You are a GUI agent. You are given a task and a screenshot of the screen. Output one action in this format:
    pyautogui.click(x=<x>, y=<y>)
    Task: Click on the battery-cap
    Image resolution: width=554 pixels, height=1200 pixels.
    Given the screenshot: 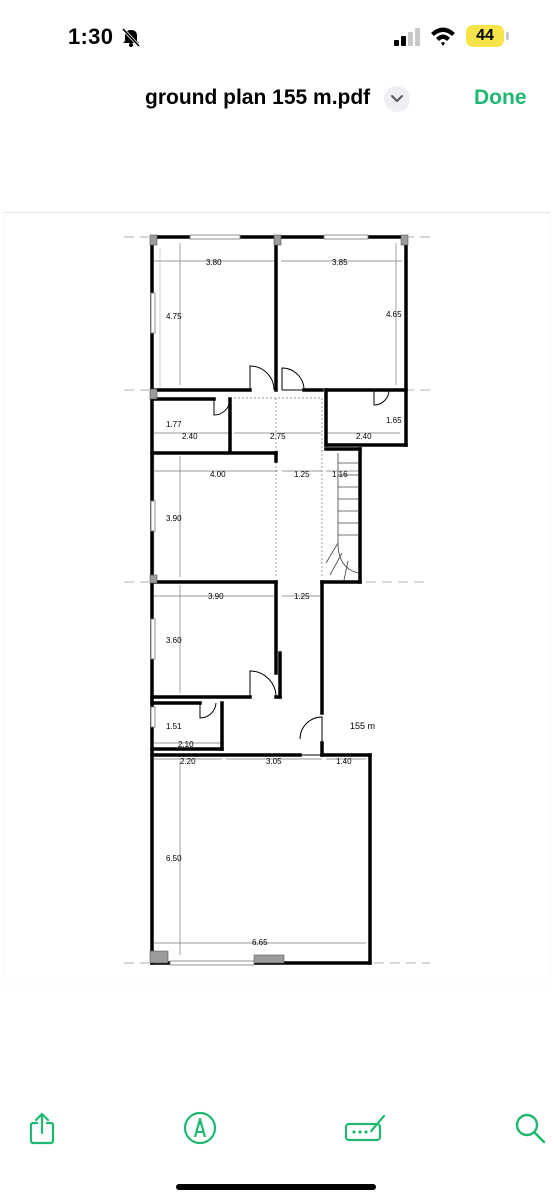 What is the action you would take?
    pyautogui.click(x=507, y=36)
    